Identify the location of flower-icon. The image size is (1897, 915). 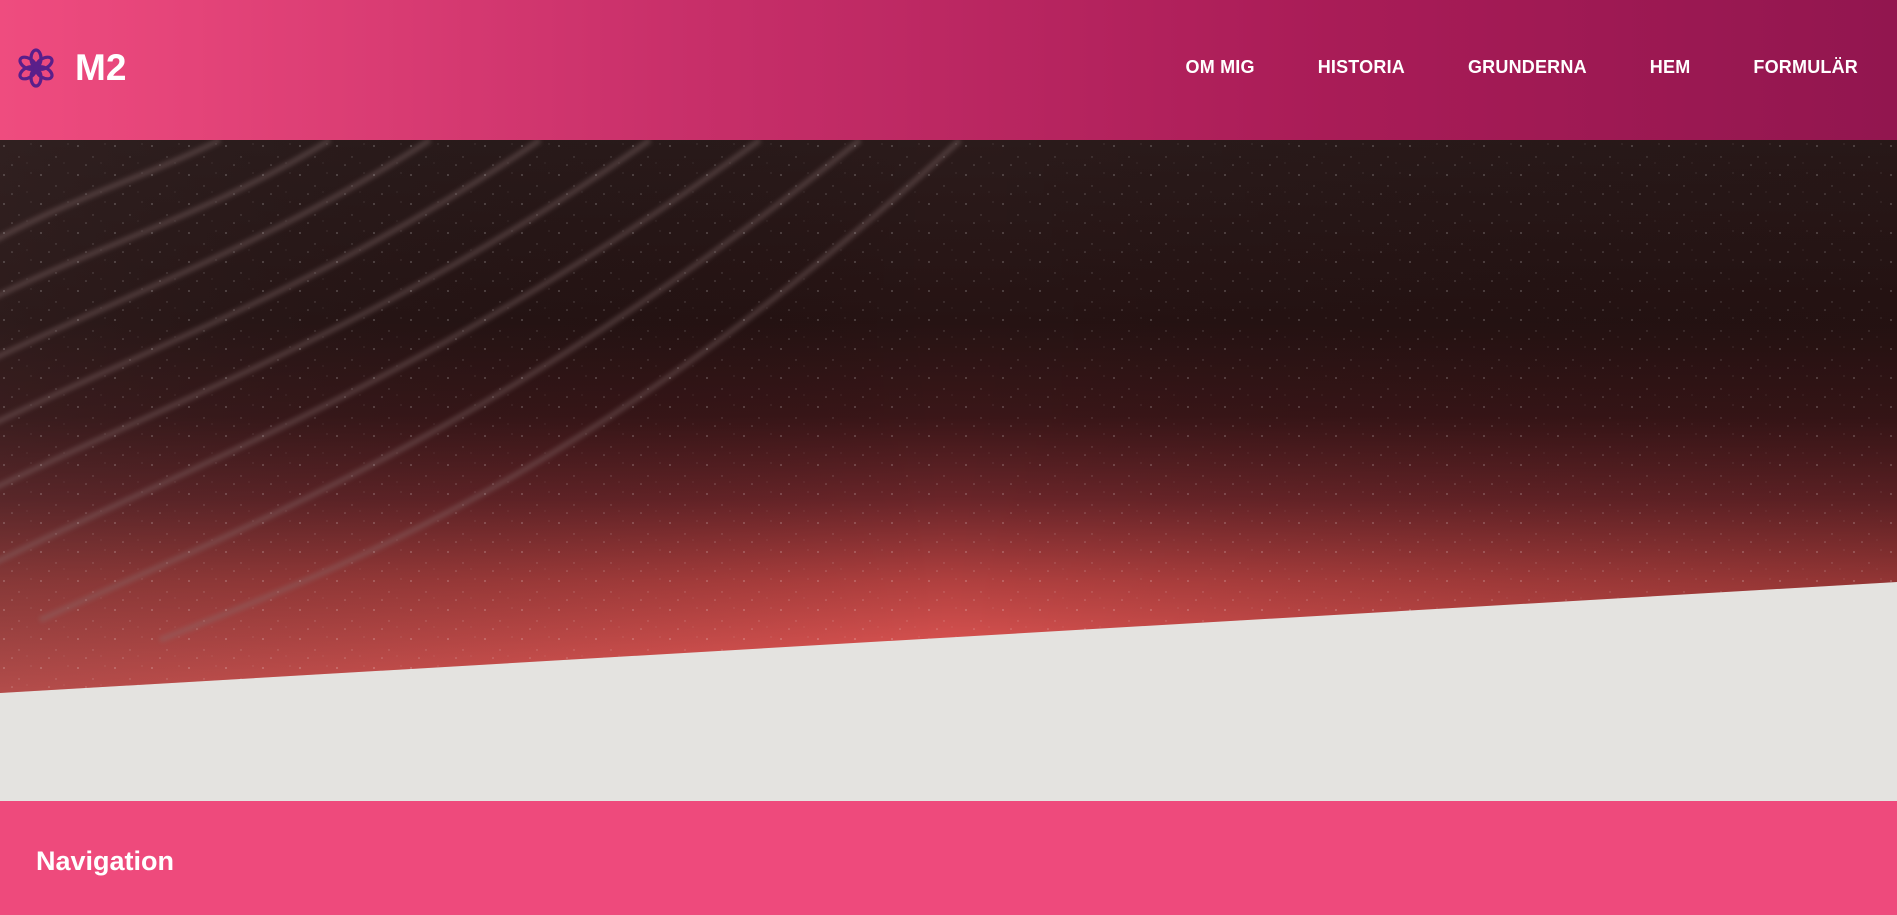
(36, 68).